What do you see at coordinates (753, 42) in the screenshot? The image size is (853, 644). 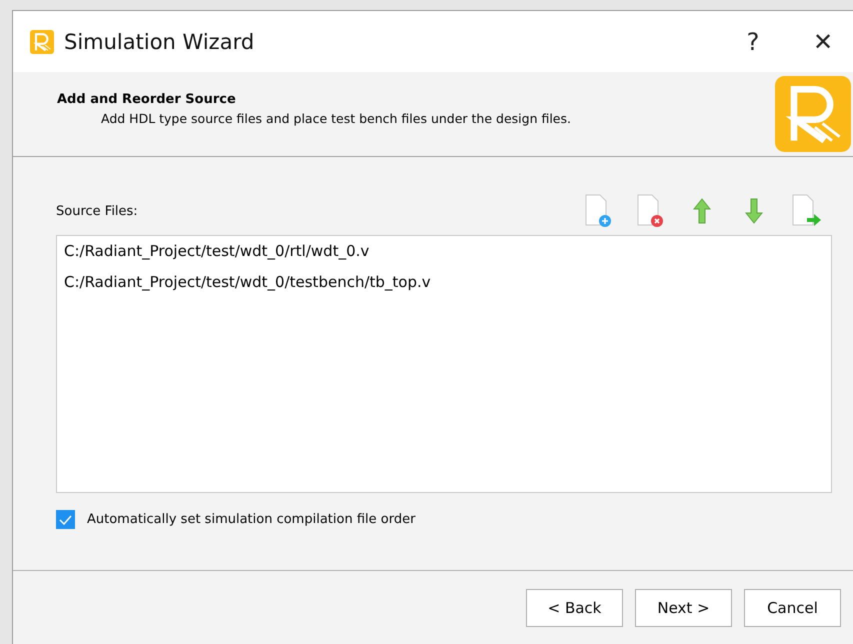 I see `help-button: ?` at bounding box center [753, 42].